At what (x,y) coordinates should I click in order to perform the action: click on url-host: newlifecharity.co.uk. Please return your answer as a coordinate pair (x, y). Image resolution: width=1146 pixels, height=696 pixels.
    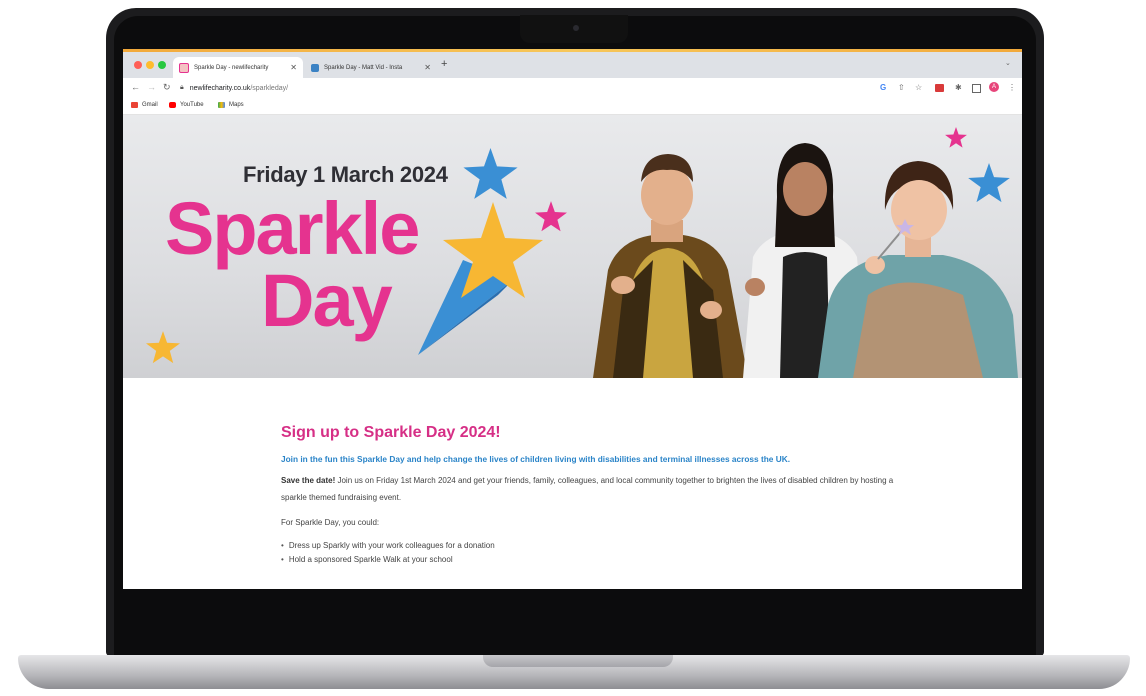
    Looking at the image, I should click on (220, 88).